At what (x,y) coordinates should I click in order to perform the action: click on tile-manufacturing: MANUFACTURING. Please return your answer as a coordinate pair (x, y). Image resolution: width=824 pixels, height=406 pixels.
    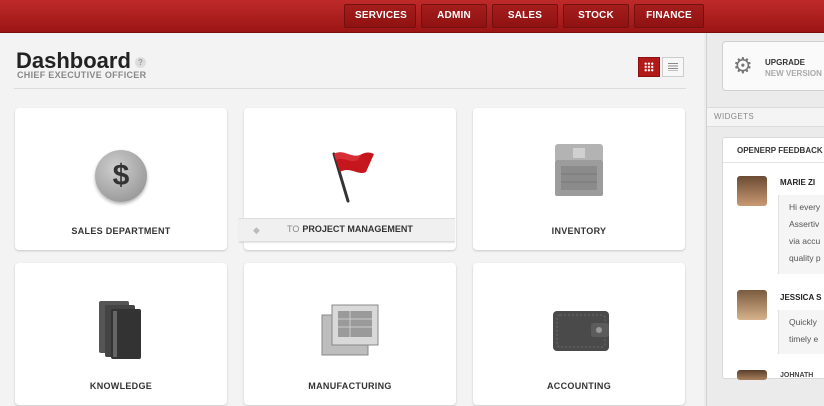
    Looking at the image, I should click on (350, 334).